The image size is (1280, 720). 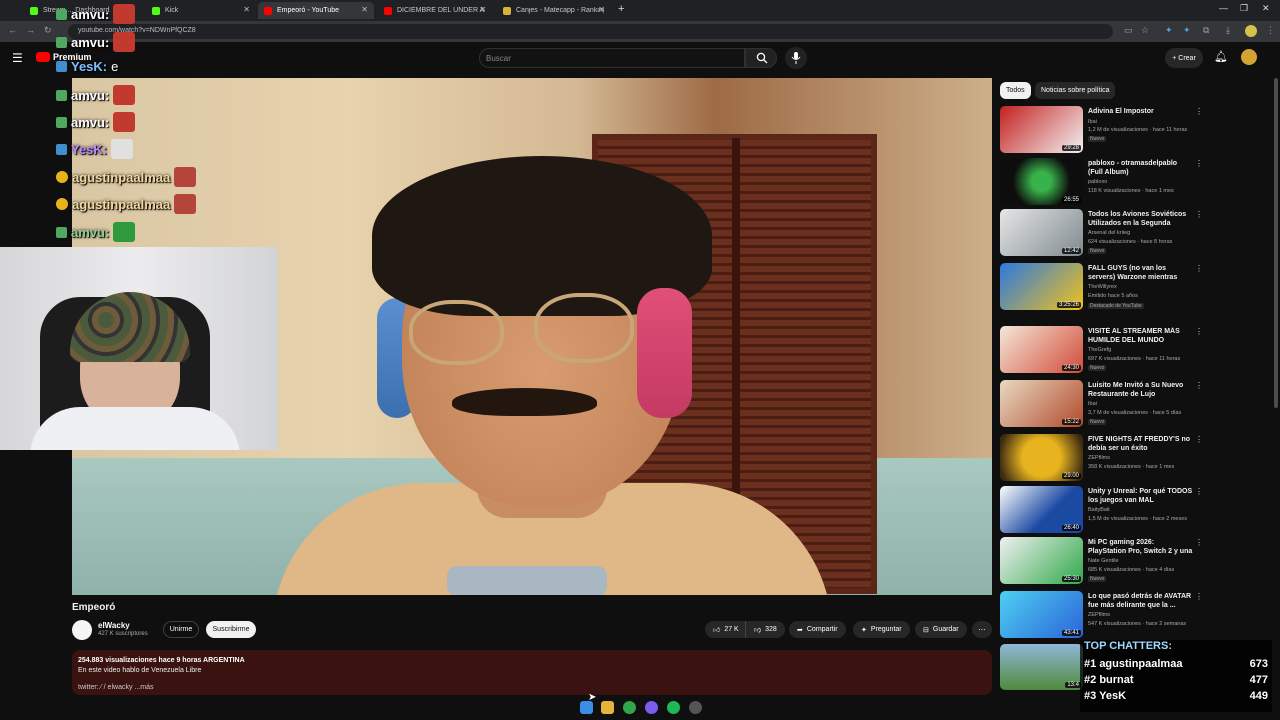 I want to click on extensions-puzzle-icon: ⧉, so click(x=1206, y=30).